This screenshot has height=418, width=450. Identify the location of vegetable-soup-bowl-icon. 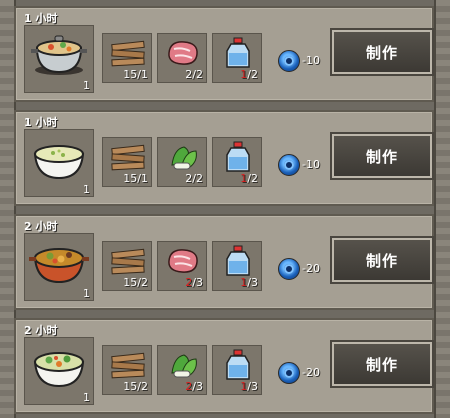
(59, 366).